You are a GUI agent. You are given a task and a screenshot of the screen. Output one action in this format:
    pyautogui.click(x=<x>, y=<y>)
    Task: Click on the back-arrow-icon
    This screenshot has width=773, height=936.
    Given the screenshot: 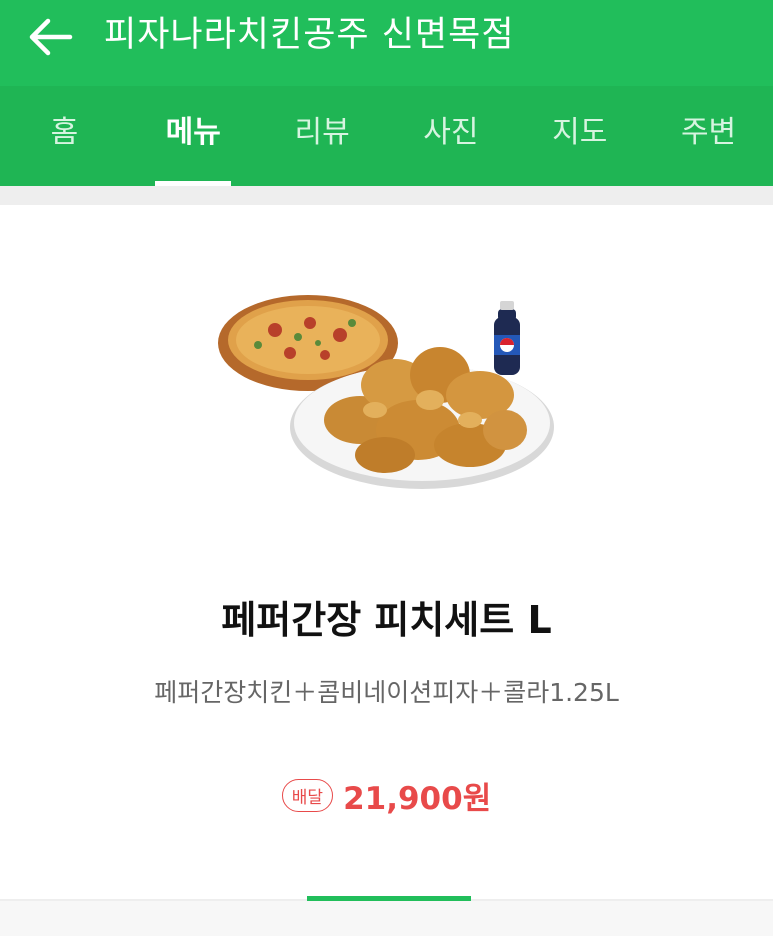 What is the action you would take?
    pyautogui.click(x=51, y=37)
    